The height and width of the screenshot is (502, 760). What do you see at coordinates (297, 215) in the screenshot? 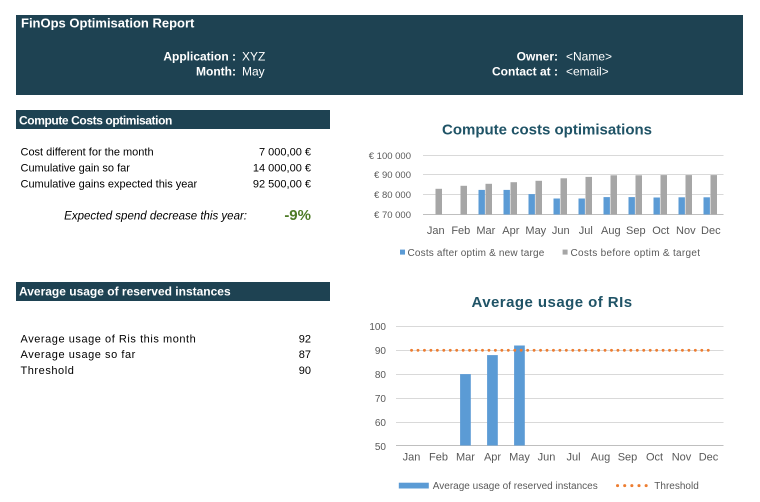
I see `svg-text: -9%` at bounding box center [297, 215].